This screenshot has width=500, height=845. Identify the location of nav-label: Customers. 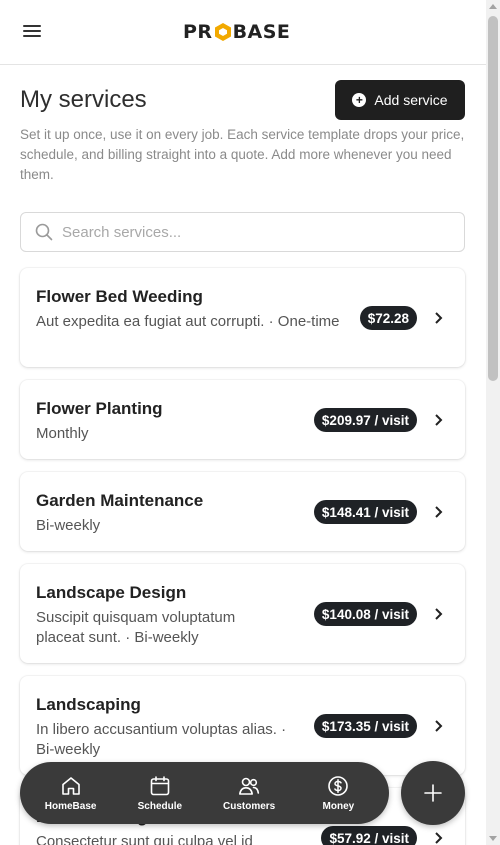
(249, 806).